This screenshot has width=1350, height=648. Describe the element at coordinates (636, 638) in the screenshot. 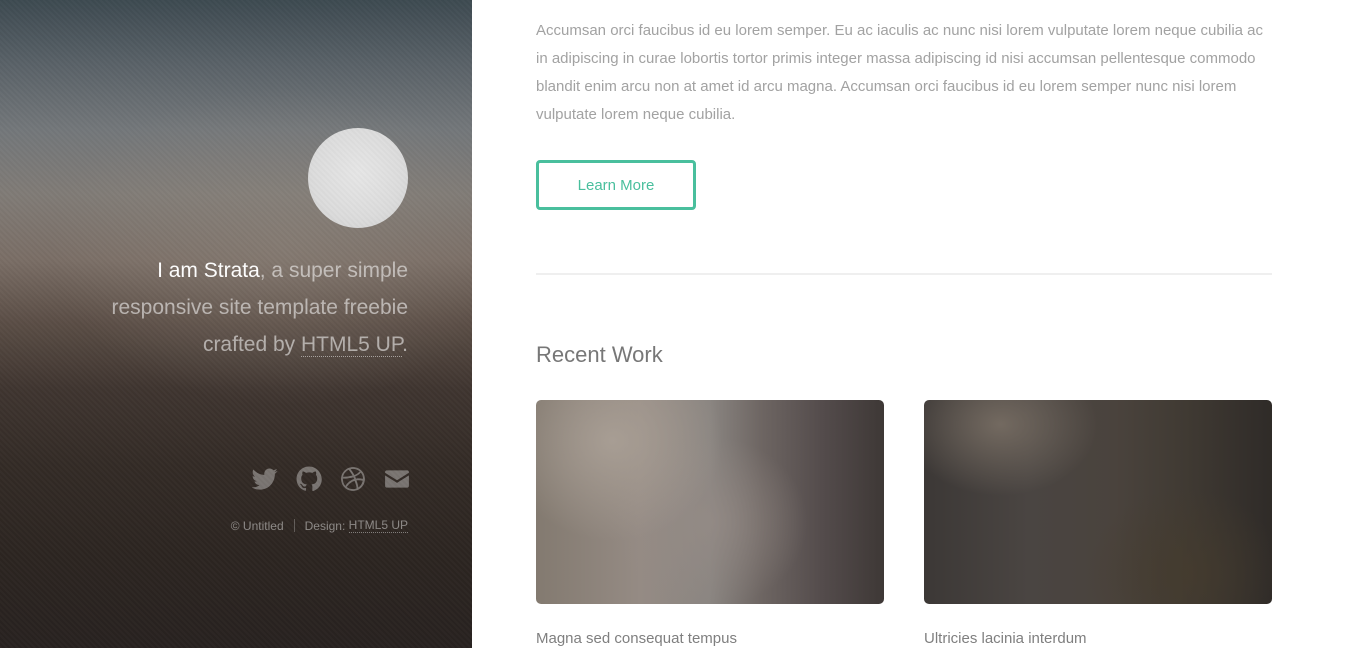

I see `work-title-1: Magna sed consequat tempus` at that location.